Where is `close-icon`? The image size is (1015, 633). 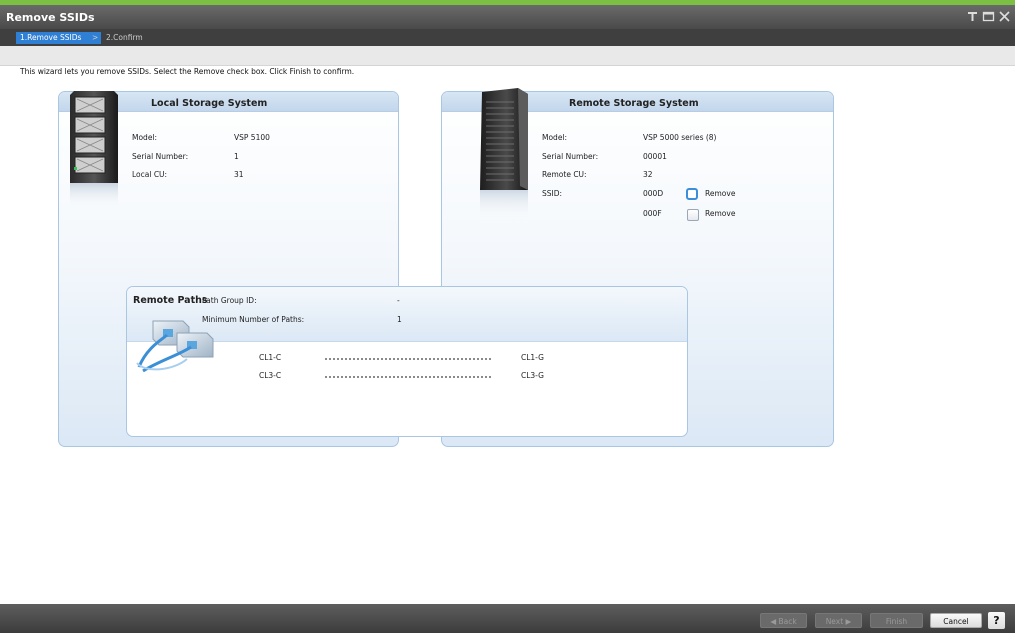 close-icon is located at coordinates (1004, 16).